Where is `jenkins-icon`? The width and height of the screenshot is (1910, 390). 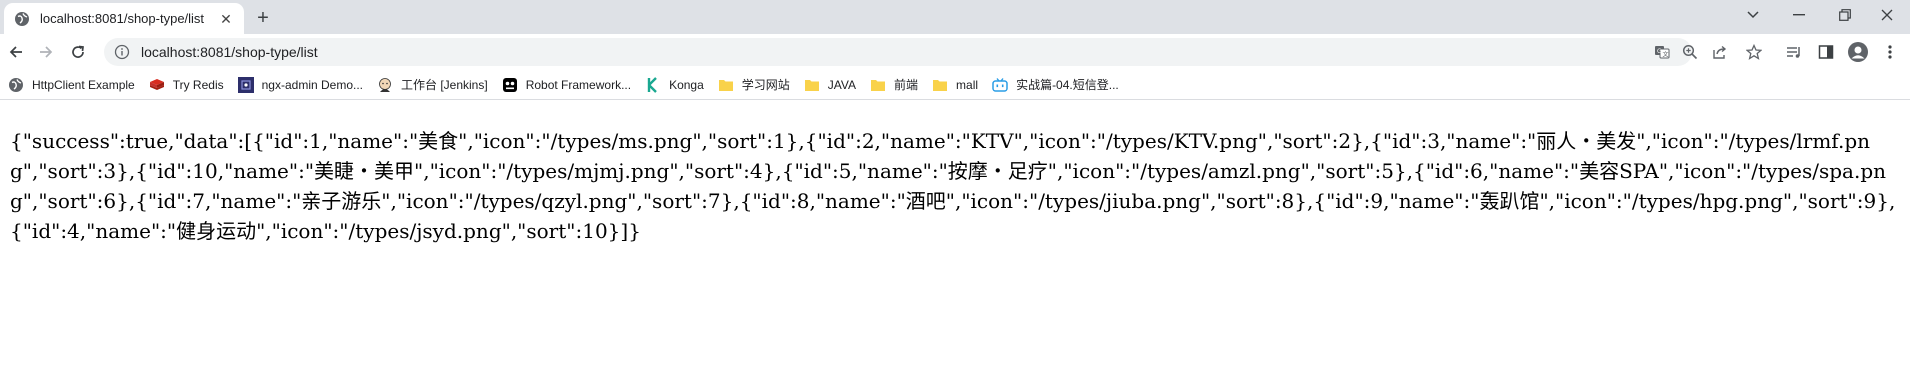 jenkins-icon is located at coordinates (385, 85).